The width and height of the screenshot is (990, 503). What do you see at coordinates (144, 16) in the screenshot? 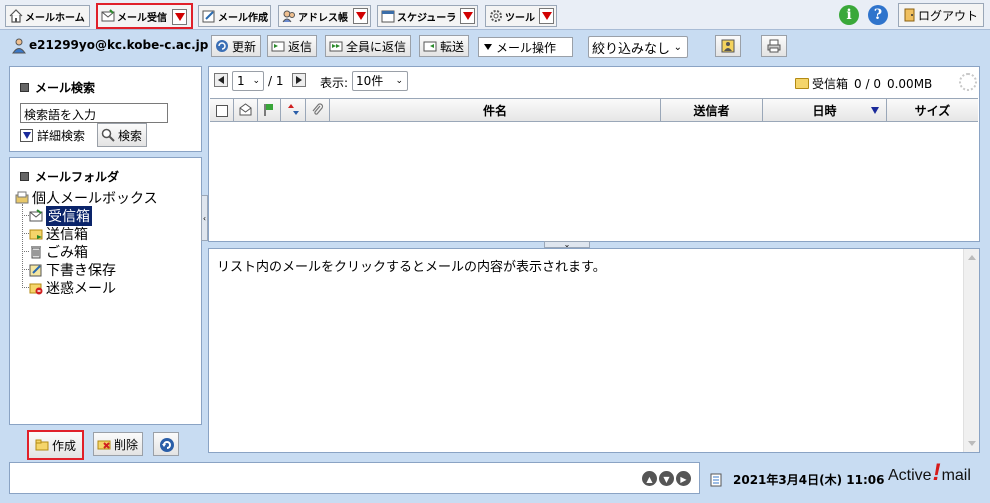
I see `tab-mail-receive: メール受信` at bounding box center [144, 16].